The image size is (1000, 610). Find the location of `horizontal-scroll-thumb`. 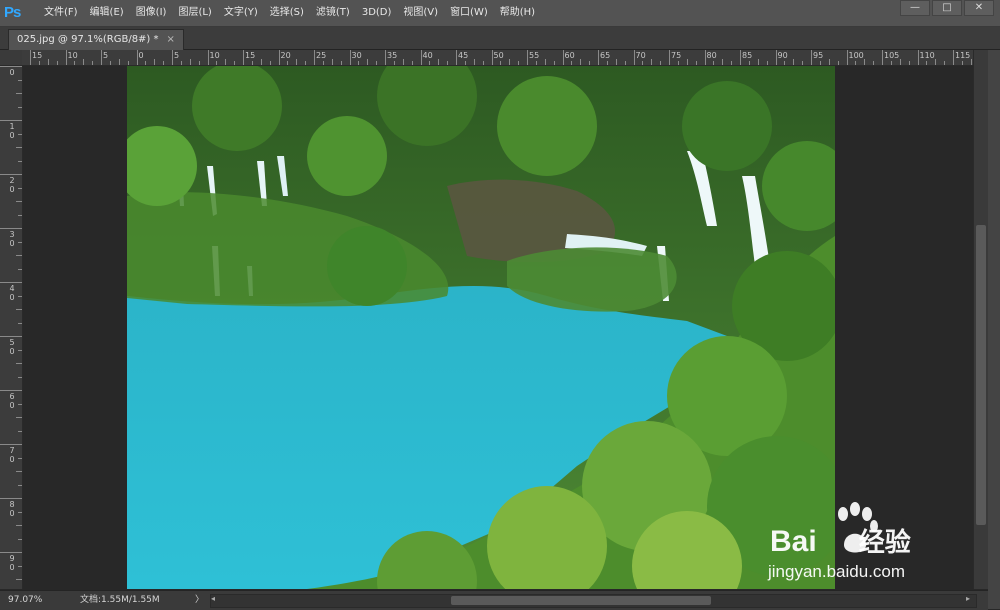

horizontal-scroll-thumb is located at coordinates (581, 600).